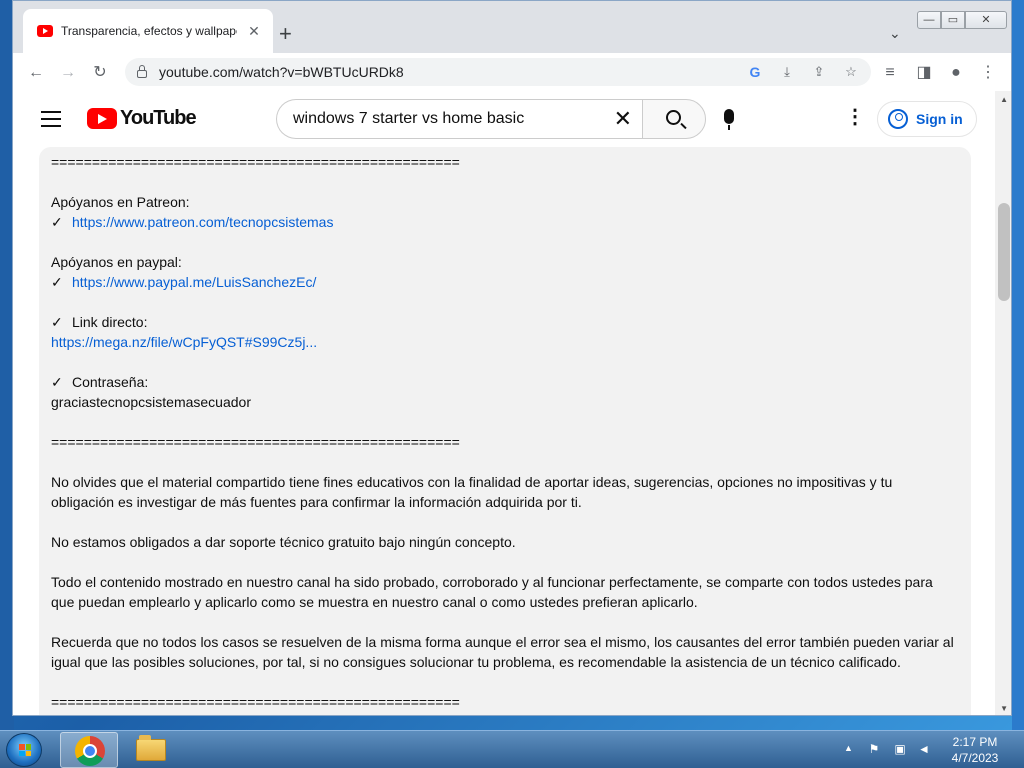 Image resolution: width=1024 pixels, height=768 pixels. I want to click on chrome-menu-icon: ⋮, so click(988, 73).